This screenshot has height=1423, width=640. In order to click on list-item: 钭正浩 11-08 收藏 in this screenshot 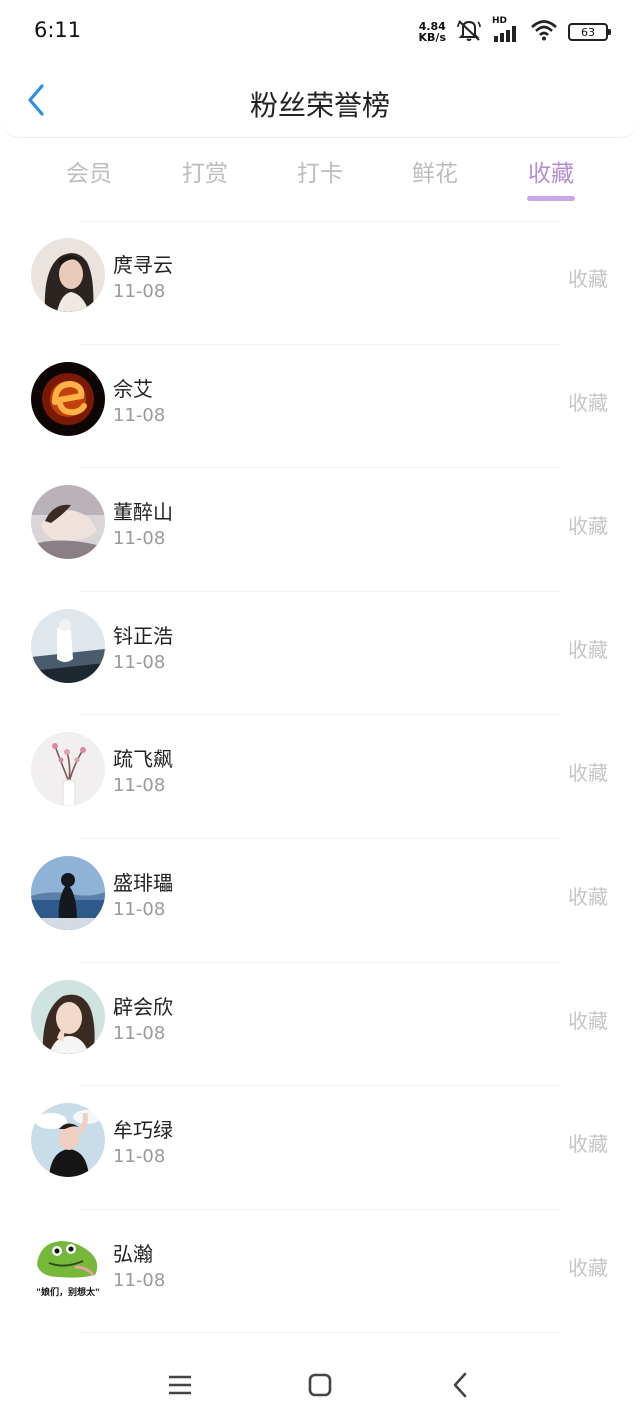, I will do `click(320, 654)`.